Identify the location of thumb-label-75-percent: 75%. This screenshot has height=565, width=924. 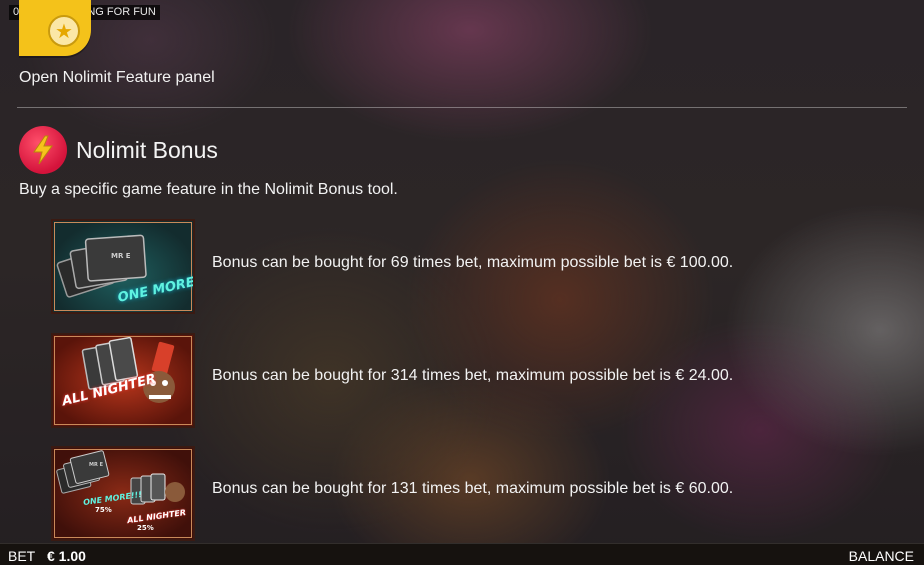
(103, 510).